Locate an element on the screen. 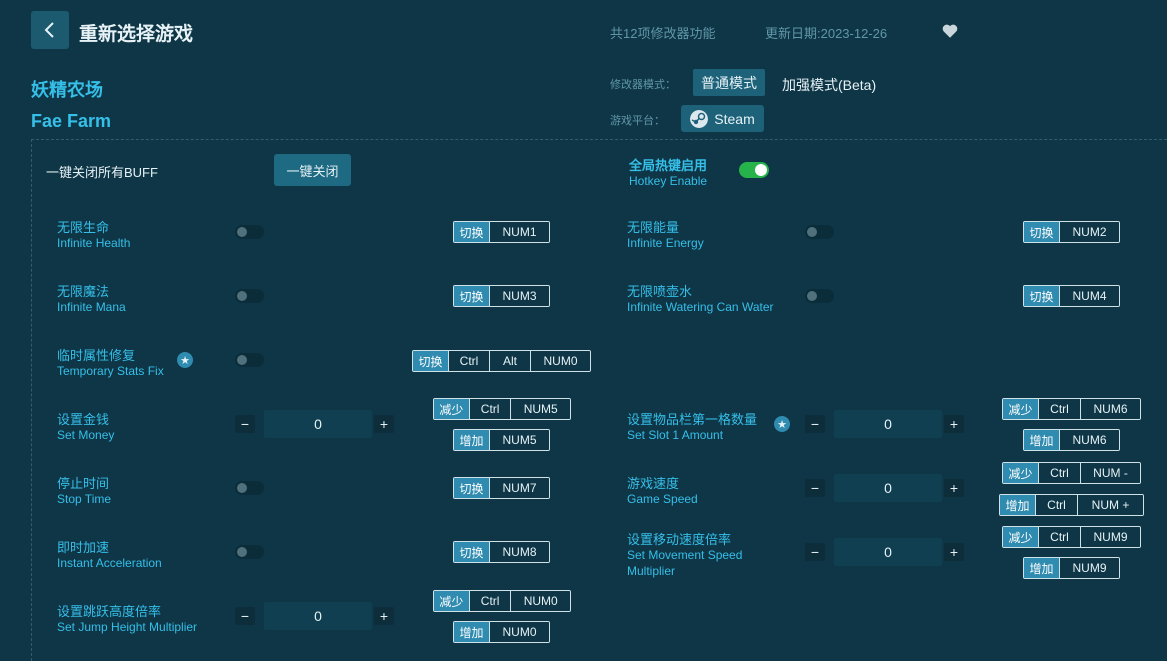 The image size is (1167, 661). hotkey-infinite-mana: 切换 NUM3 is located at coordinates (501, 296).